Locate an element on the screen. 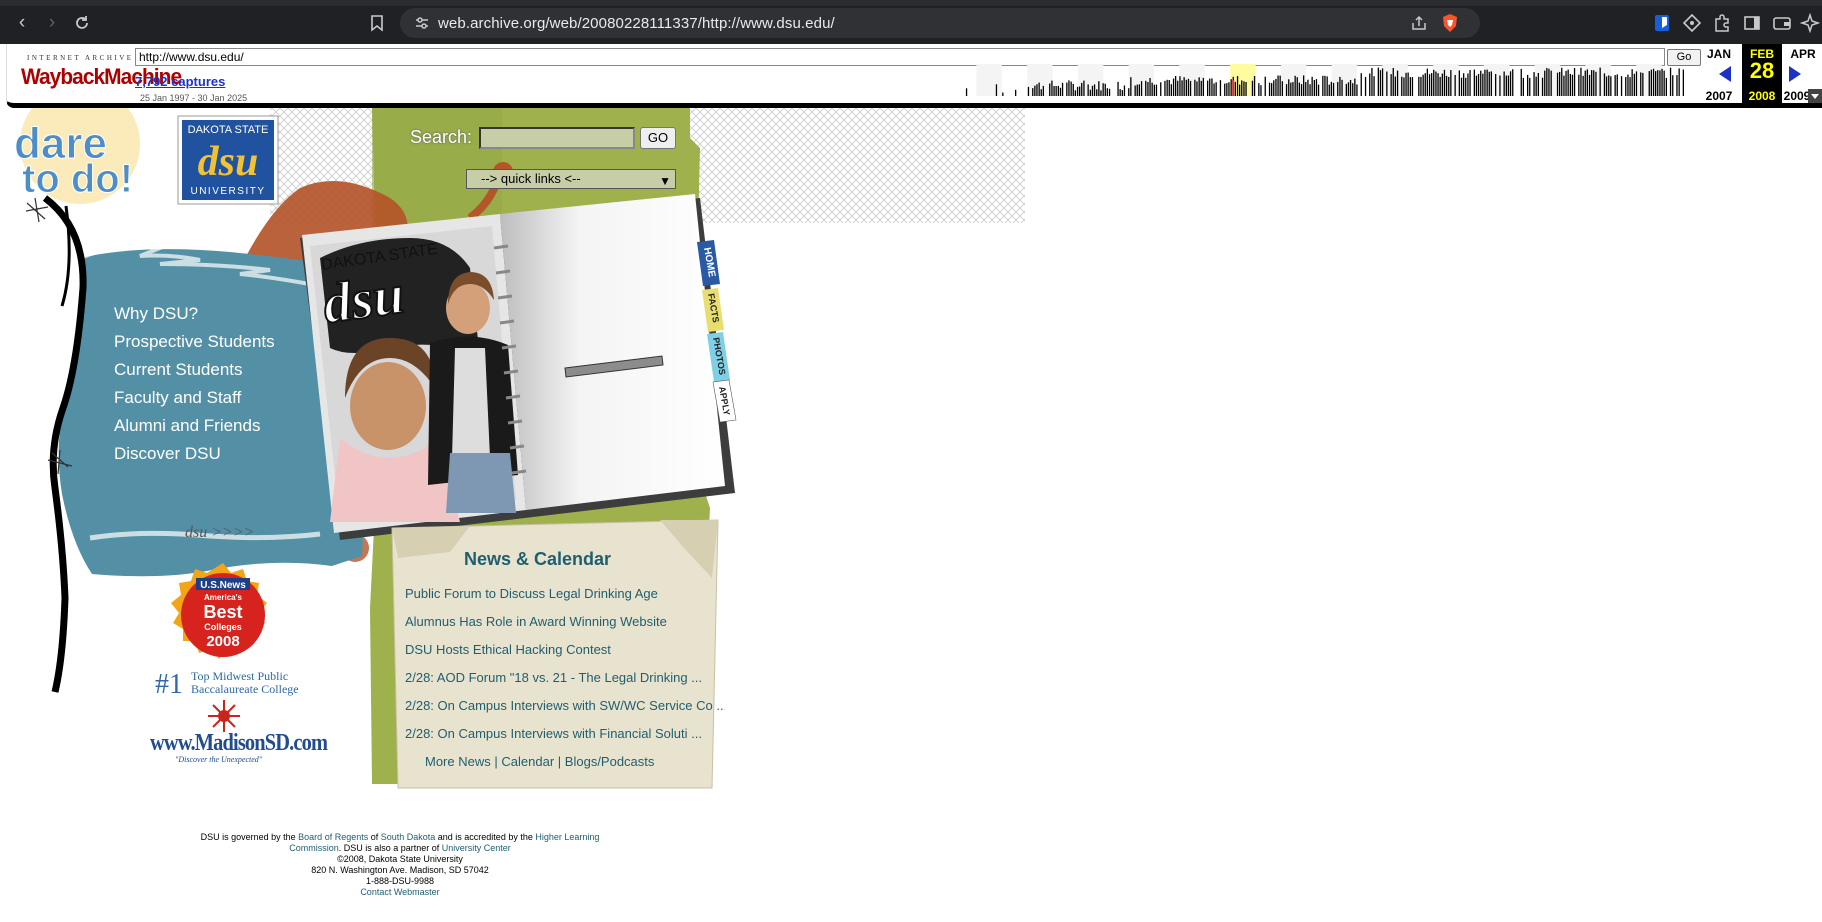 Image resolution: width=1822 pixels, height=922 pixels. nav-prospective-students: Prospective Students is located at coordinates (194, 342).